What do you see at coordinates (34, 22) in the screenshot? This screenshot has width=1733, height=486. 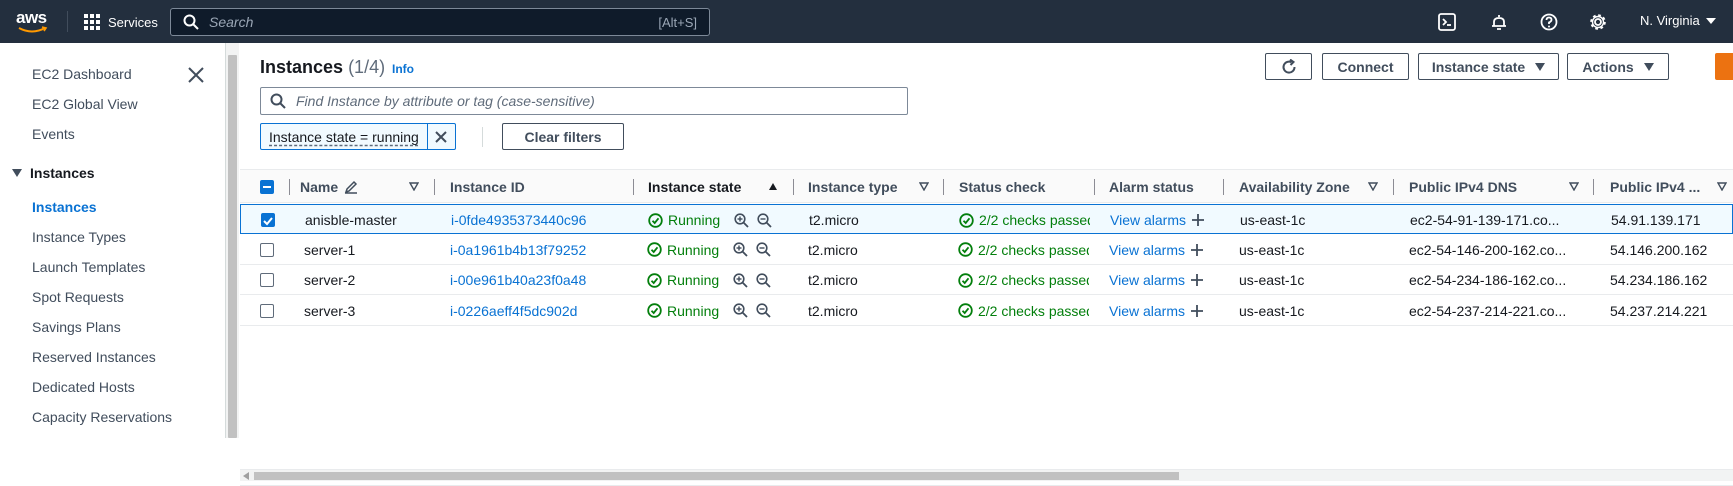 I see `aws-logo: aws` at bounding box center [34, 22].